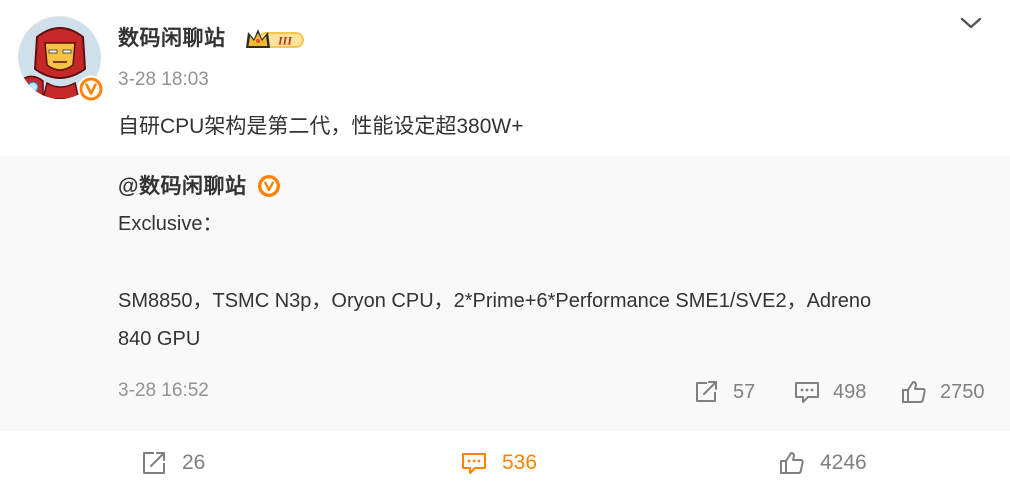  I want to click on verified-badge-icon, so click(91, 89).